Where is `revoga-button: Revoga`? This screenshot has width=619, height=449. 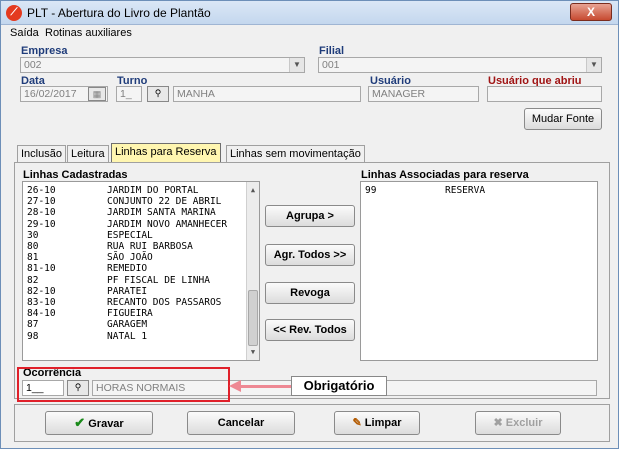
revoga-button: Revoga is located at coordinates (310, 293).